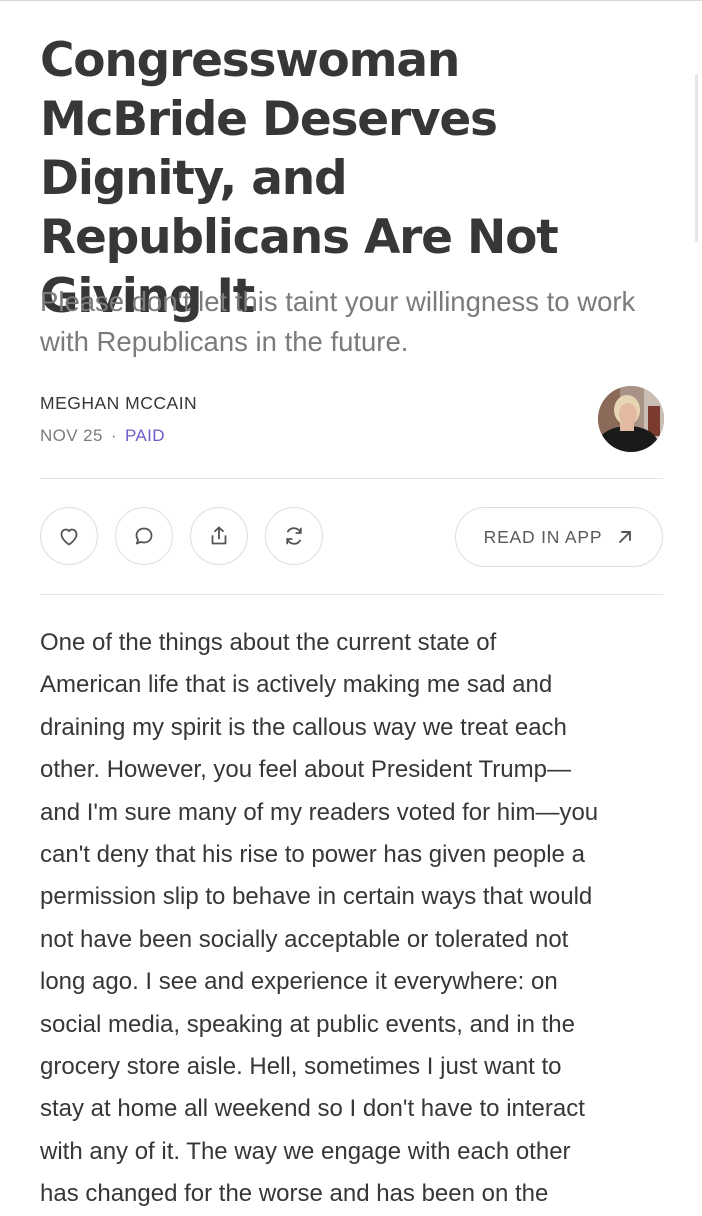  I want to click on arrow-up-right-icon, so click(625, 537).